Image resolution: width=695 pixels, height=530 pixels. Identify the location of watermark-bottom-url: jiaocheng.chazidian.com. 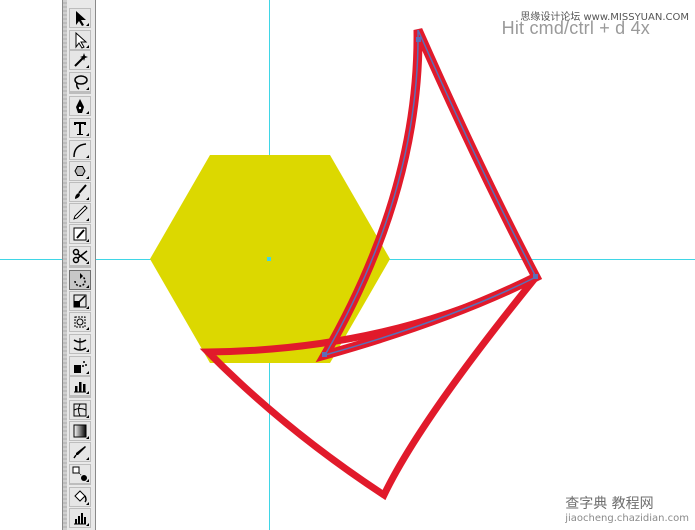
(627, 518).